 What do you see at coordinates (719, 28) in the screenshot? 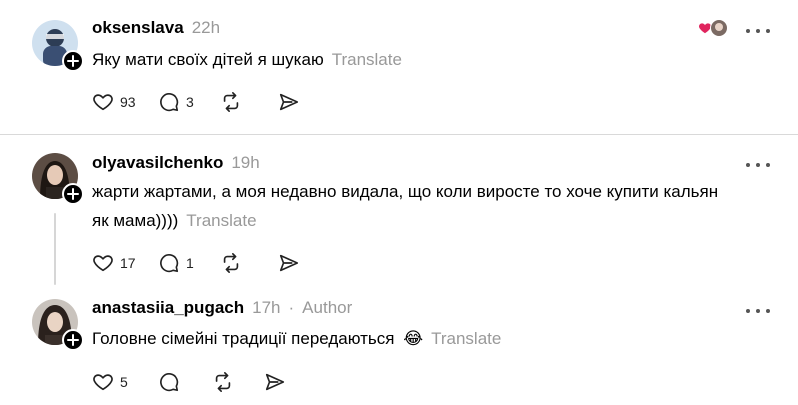
I see `liker-avatar` at bounding box center [719, 28].